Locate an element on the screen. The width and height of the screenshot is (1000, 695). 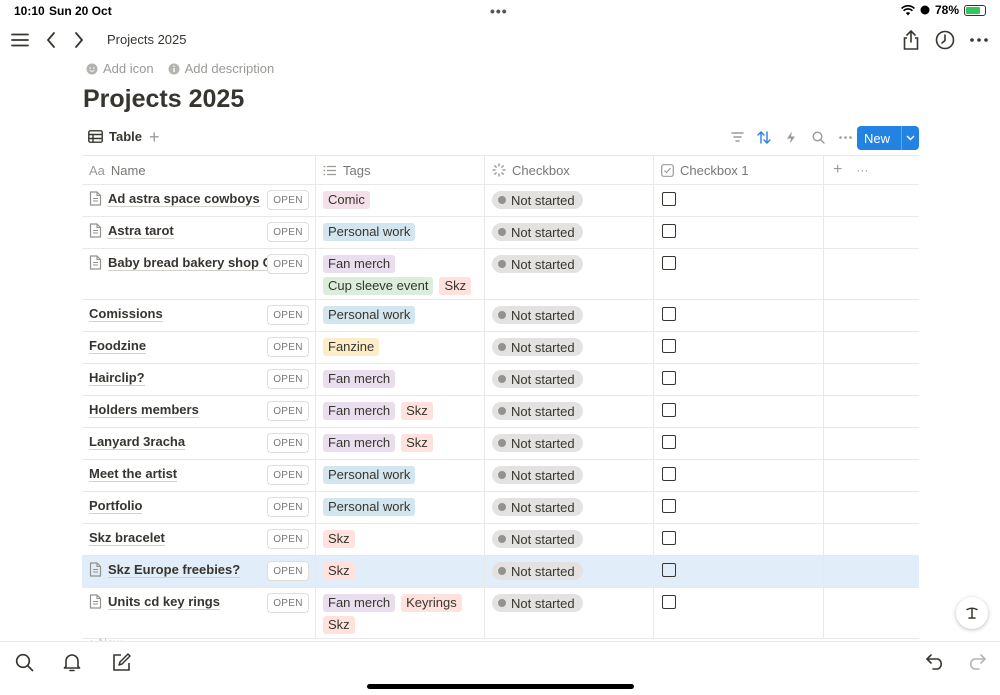
name-cell: Foodzine OPEN is located at coordinates (199, 347).